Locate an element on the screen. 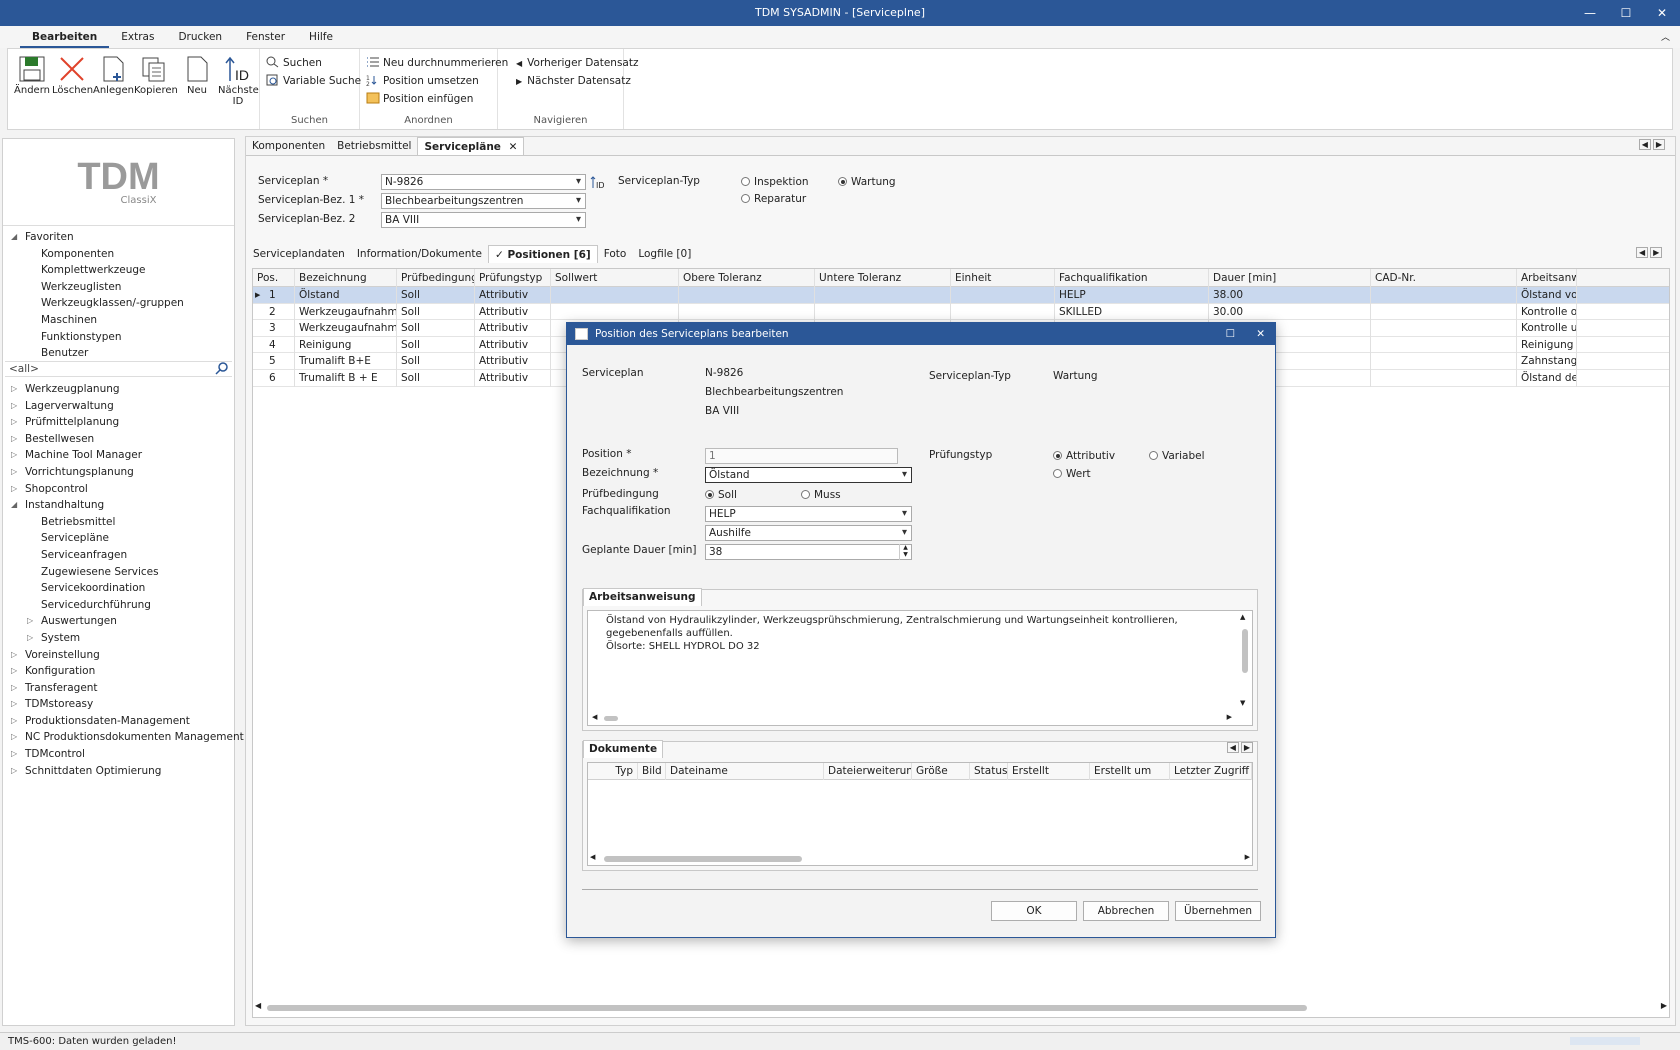 The width and height of the screenshot is (1680, 1050). tree-node-main-7: ◢ Instandhaltung is located at coordinates (118, 505).